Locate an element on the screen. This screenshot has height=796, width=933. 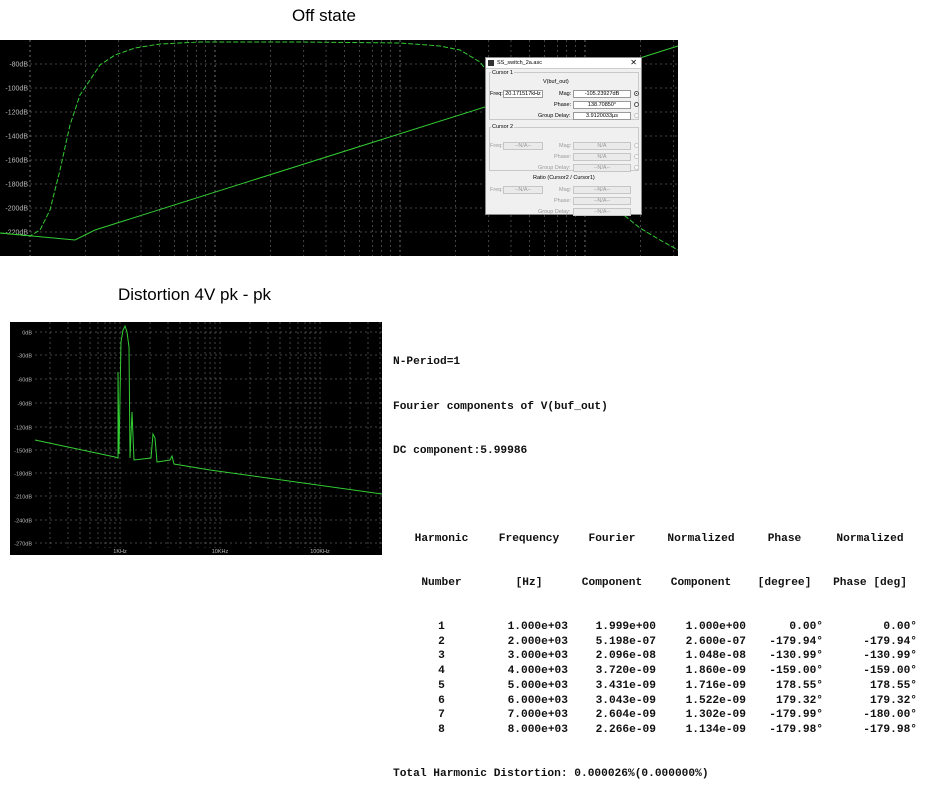
fourier-header-line: Fourier components of V(buf_out) is located at coordinates (500, 406).